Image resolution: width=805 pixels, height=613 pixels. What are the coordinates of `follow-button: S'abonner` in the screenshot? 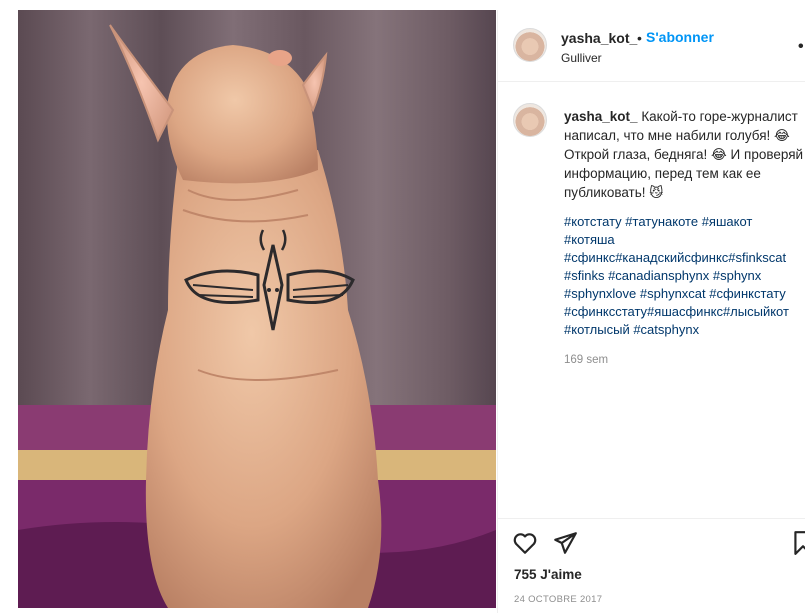 It's located at (680, 37).